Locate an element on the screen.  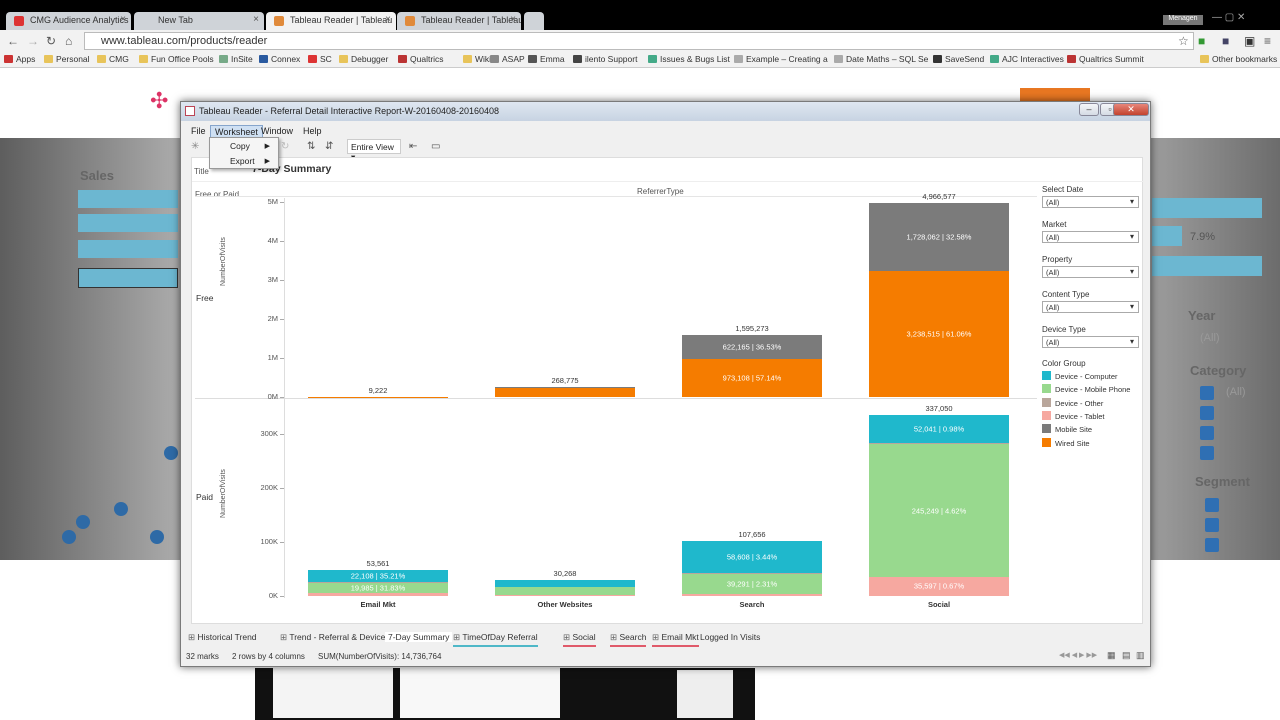
browser-tab-newtab: New Tab × is located at coordinates (199, 21).